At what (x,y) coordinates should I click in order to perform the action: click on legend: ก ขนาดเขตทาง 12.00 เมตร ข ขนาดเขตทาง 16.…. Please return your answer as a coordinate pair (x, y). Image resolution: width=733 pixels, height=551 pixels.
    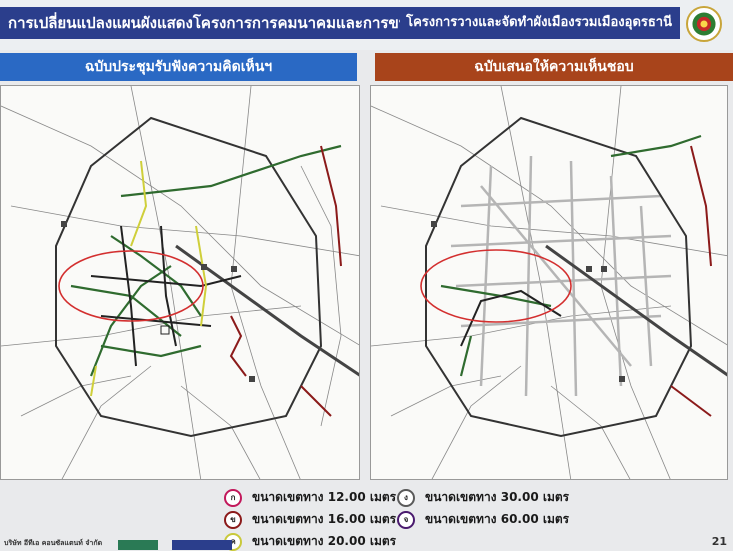
    Looking at the image, I should click on (366, 517).